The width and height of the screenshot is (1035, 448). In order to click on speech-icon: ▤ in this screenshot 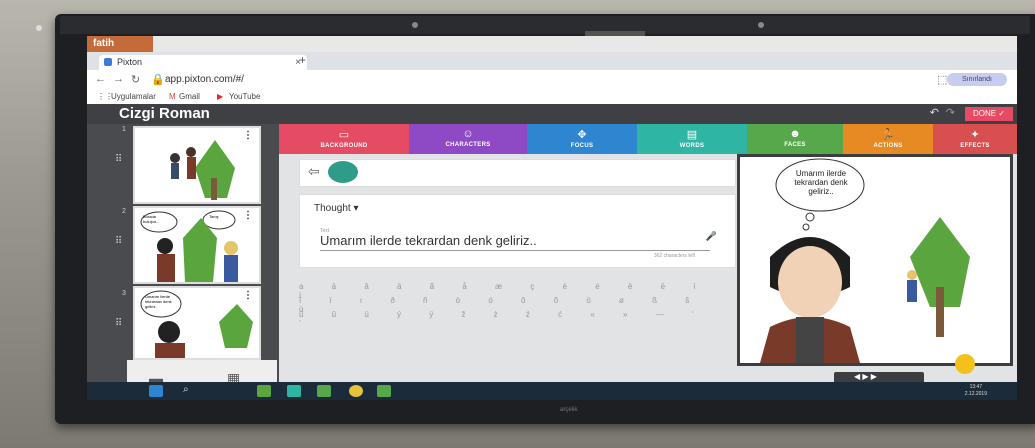, I will do `click(692, 135)`.